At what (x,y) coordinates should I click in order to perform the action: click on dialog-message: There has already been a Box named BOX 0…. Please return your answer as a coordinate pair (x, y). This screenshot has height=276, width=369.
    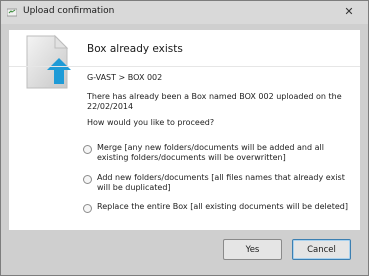
    Looking at the image, I should click on (214, 101).